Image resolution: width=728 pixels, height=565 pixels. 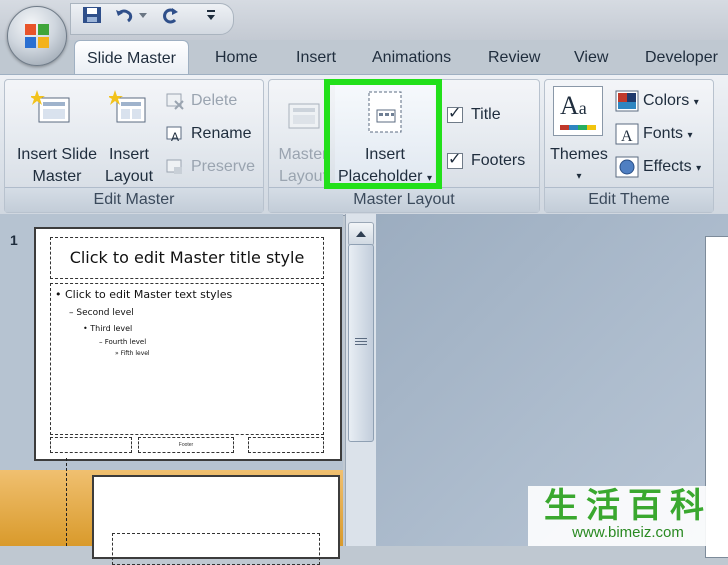 I want to click on layout-connector-line, so click(x=66, y=502).